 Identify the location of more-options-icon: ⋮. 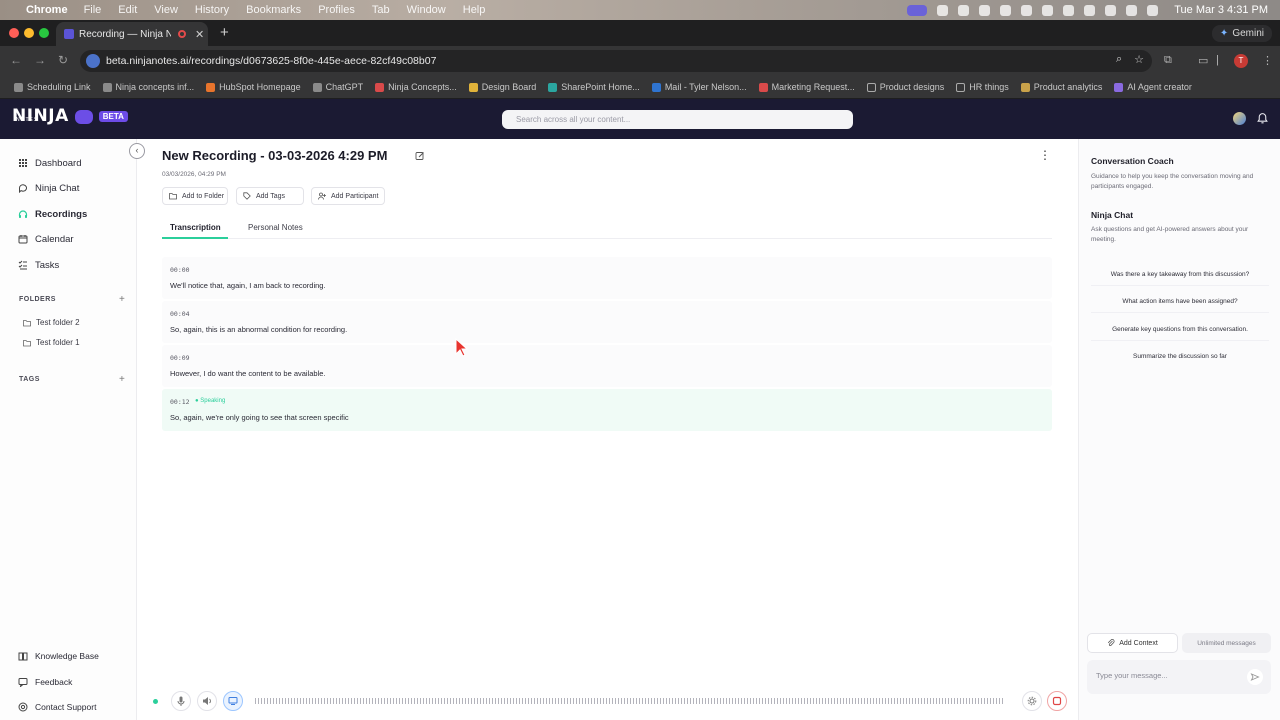
(1045, 155).